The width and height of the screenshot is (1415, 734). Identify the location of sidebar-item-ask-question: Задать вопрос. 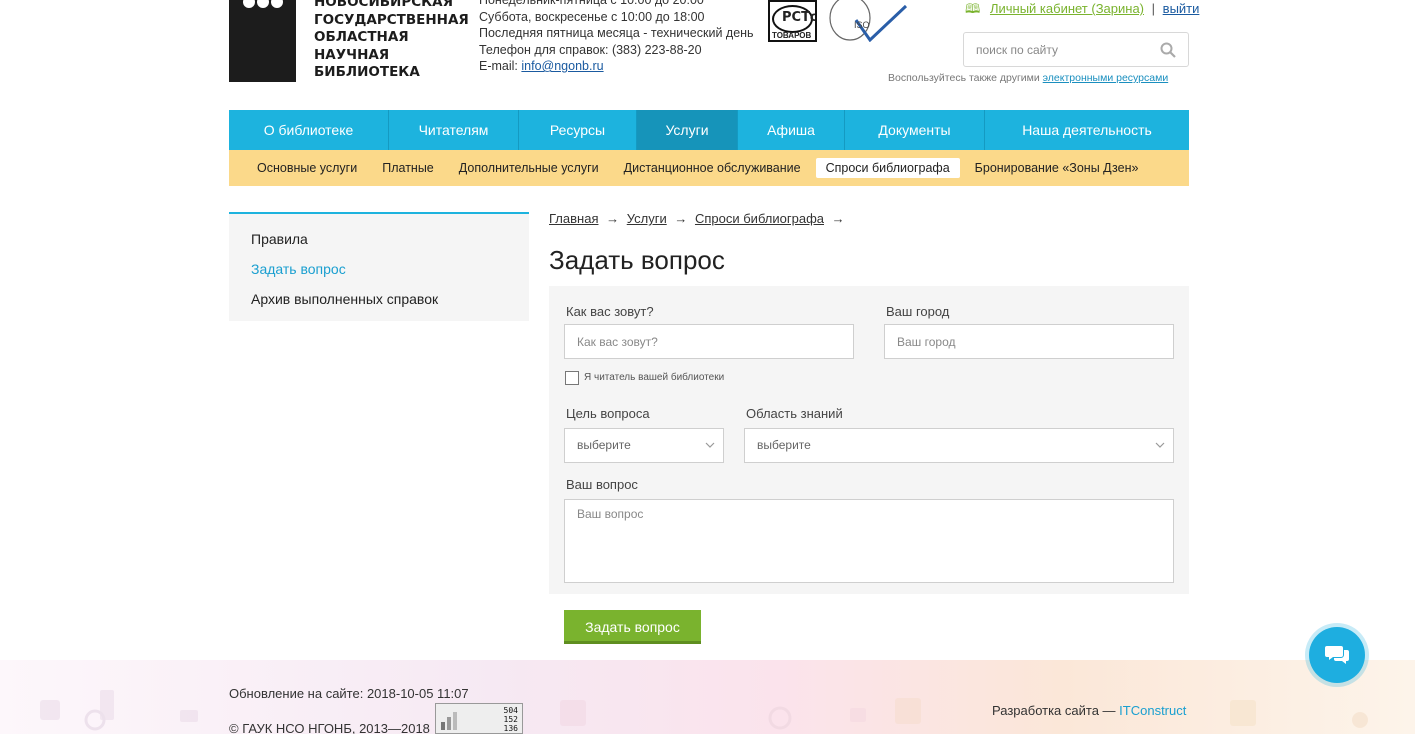
(379, 273).